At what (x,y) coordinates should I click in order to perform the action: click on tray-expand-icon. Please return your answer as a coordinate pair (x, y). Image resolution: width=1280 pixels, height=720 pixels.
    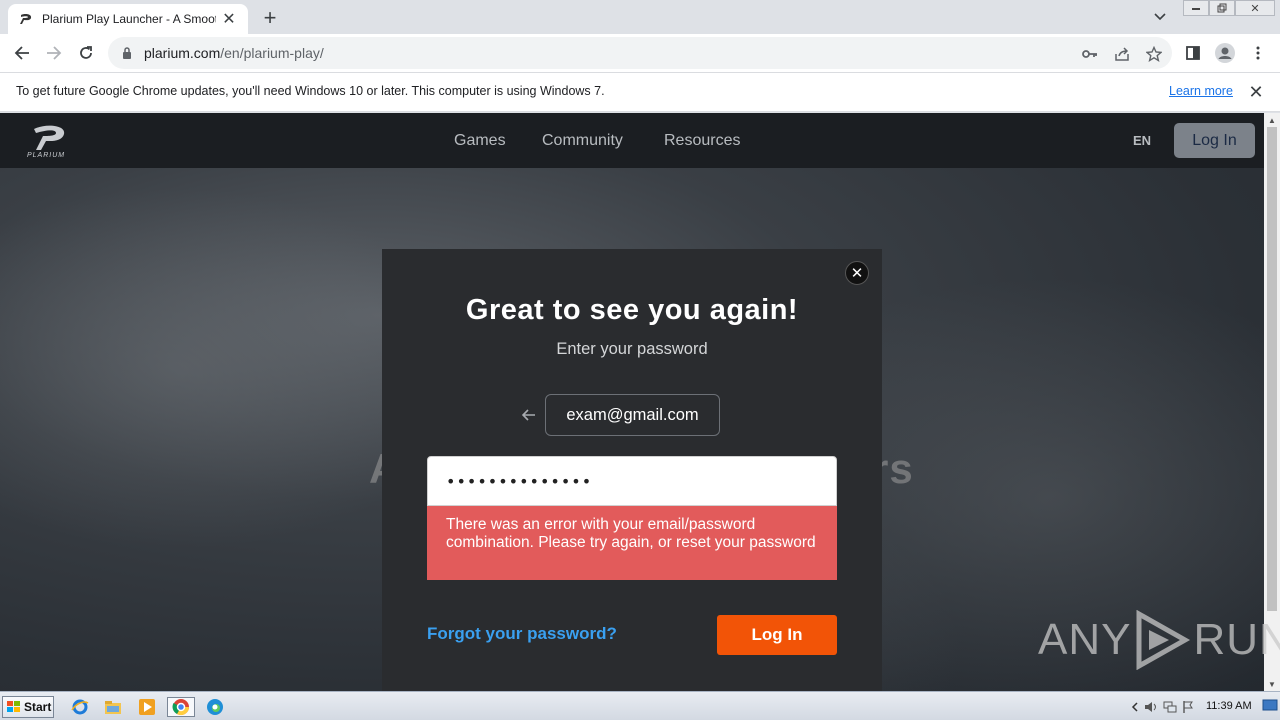
    Looking at the image, I should click on (1135, 707).